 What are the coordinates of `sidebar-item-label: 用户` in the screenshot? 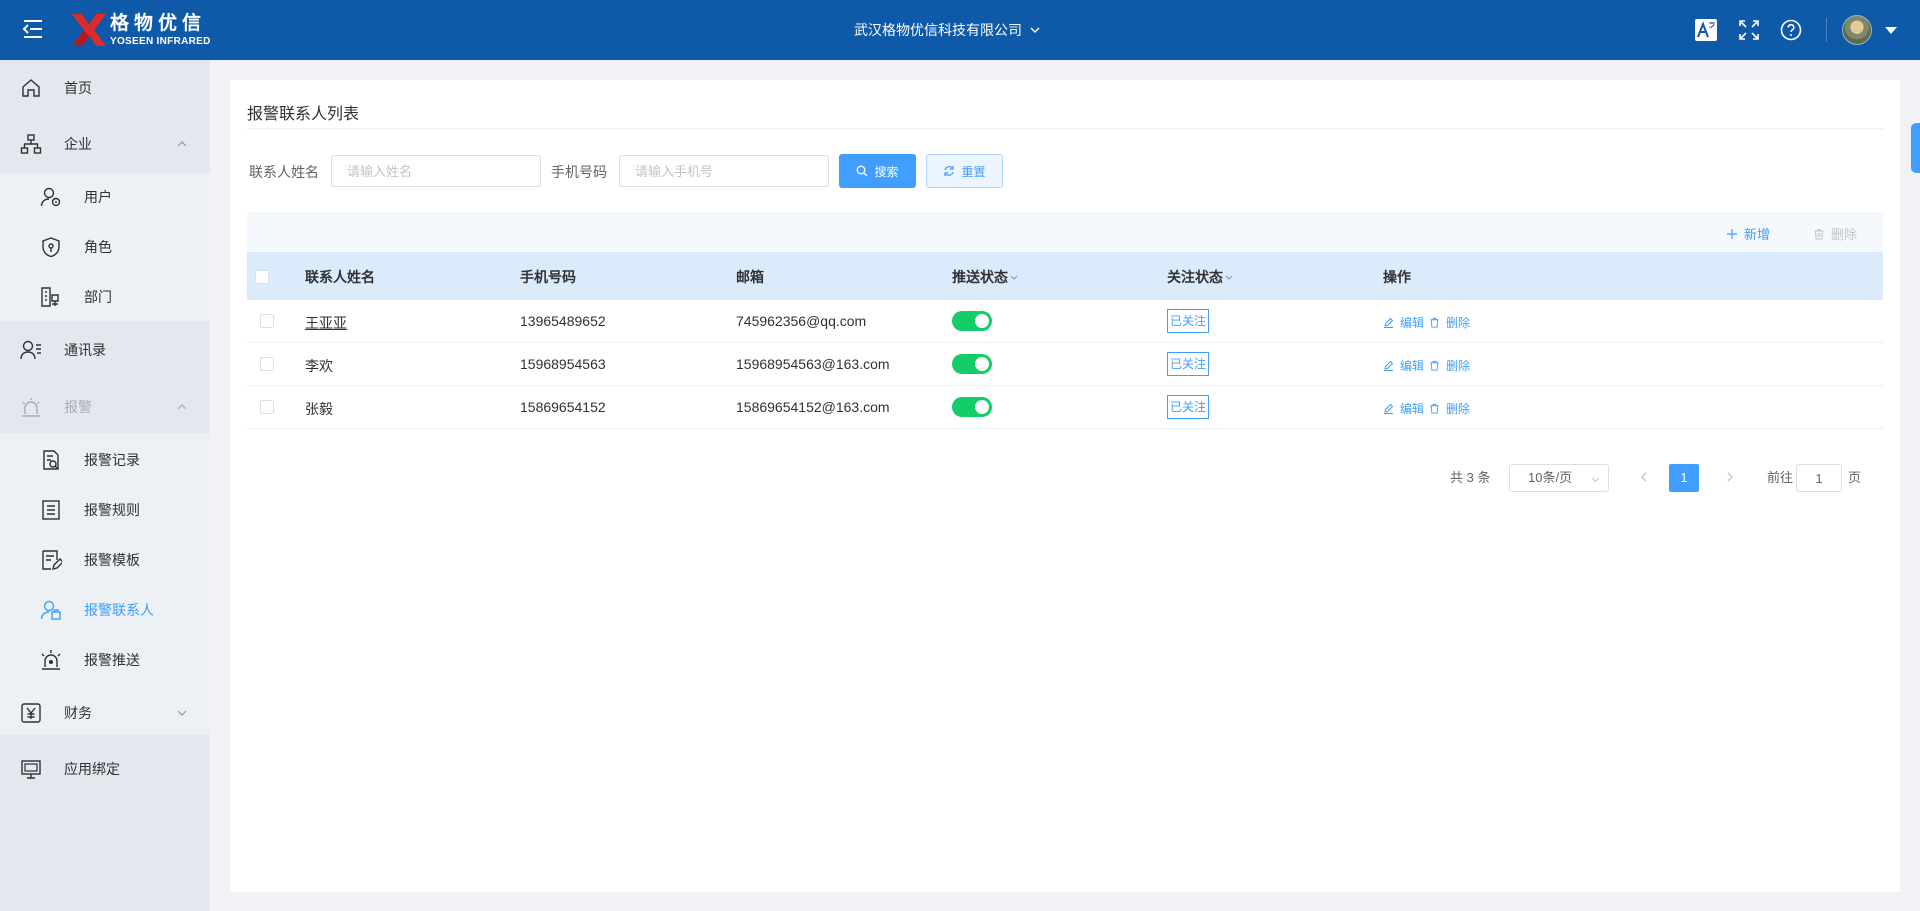 It's located at (98, 197).